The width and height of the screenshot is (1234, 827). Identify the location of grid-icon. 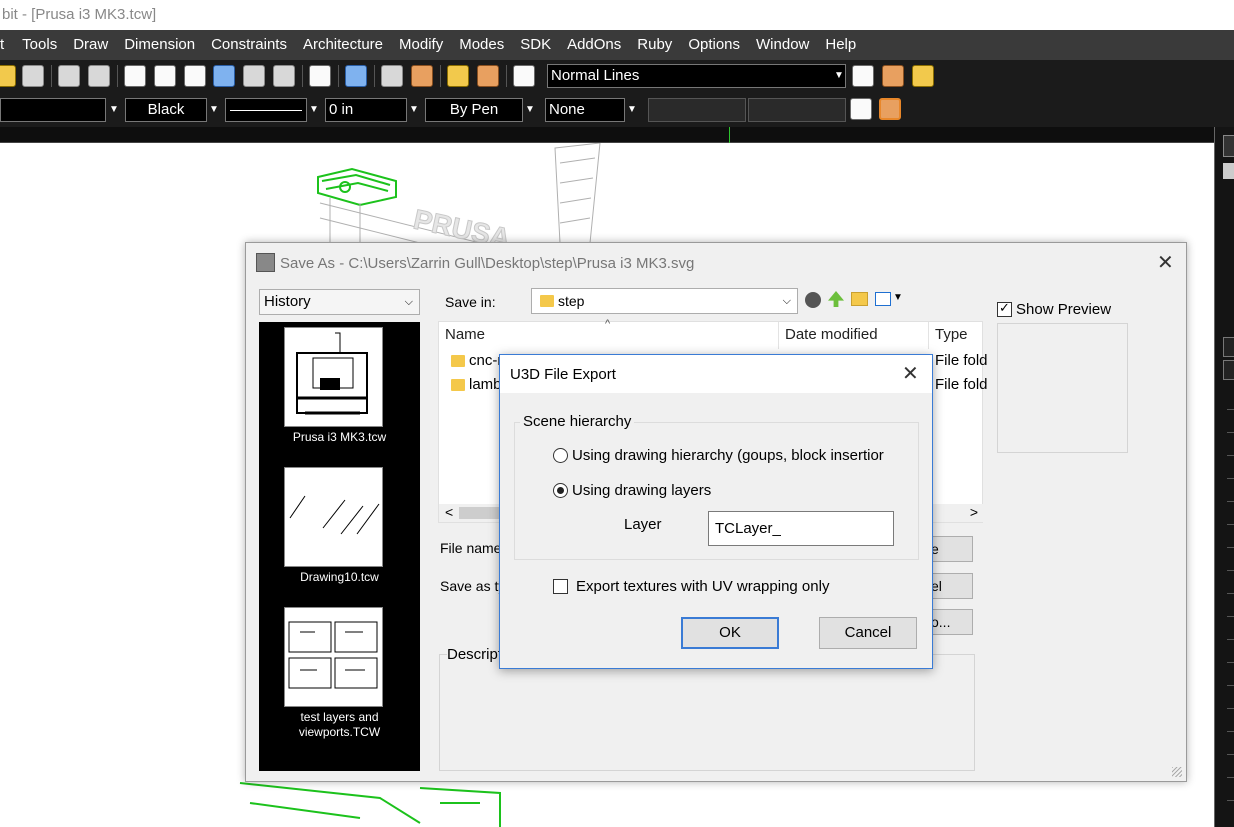
(356, 76).